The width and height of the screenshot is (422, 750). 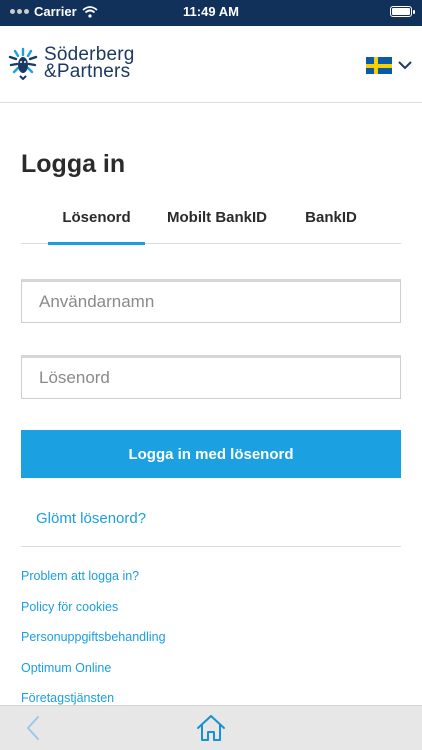 What do you see at coordinates (211, 546) in the screenshot?
I see `divider` at bounding box center [211, 546].